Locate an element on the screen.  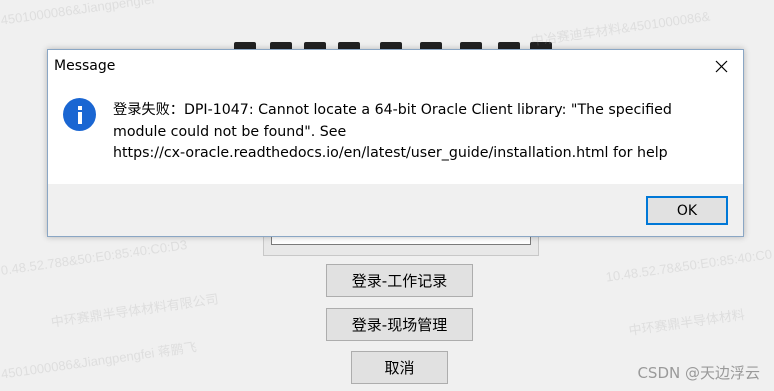
watermark-text: 4501000086&Jiangpengfei 蒋鹏飞 is located at coordinates (99, 360).